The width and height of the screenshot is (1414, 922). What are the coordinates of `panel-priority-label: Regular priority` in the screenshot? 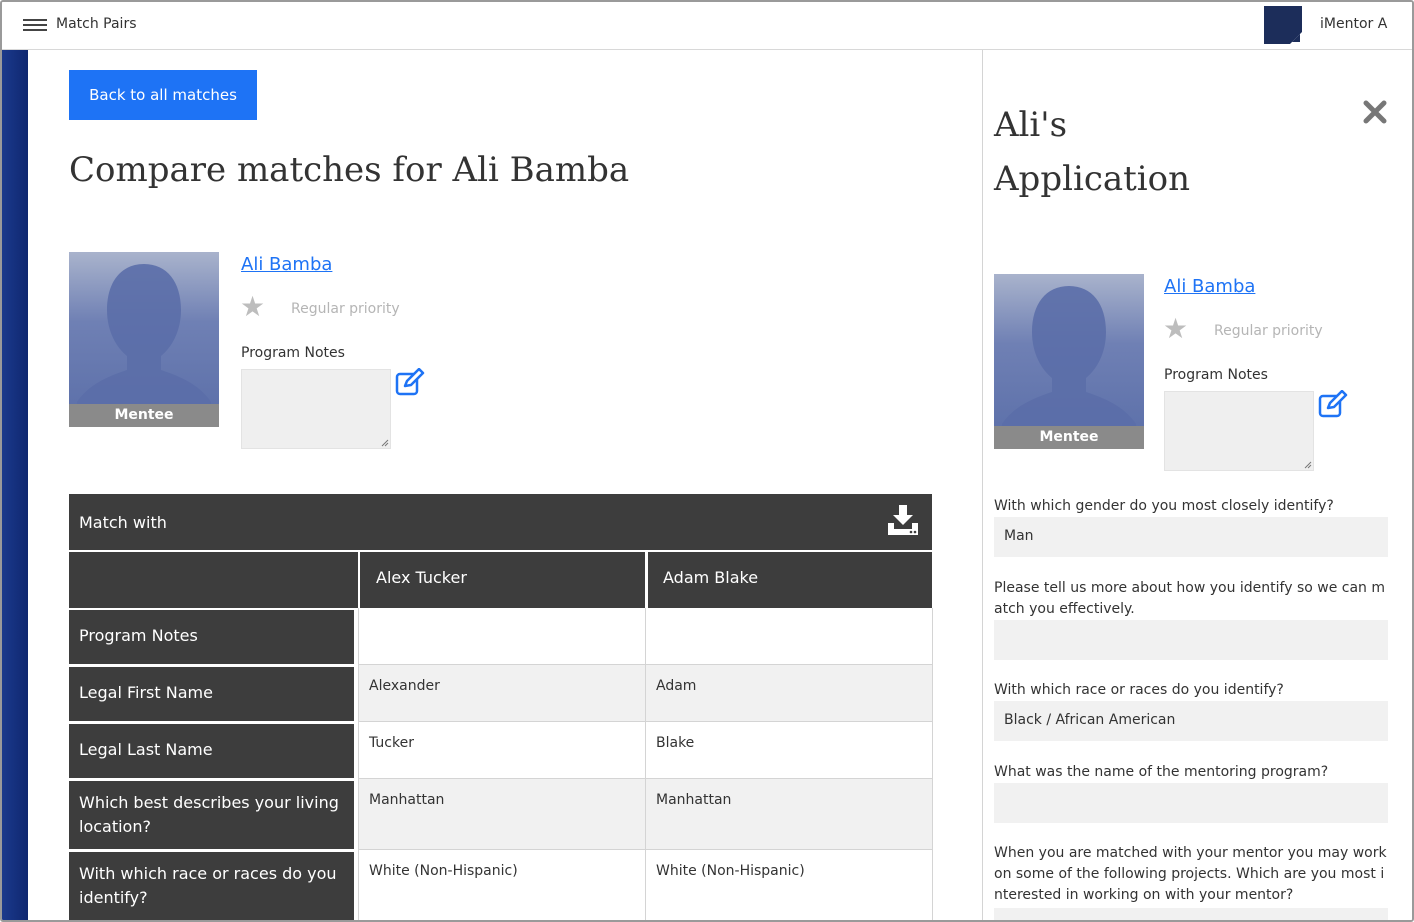 It's located at (1268, 331).